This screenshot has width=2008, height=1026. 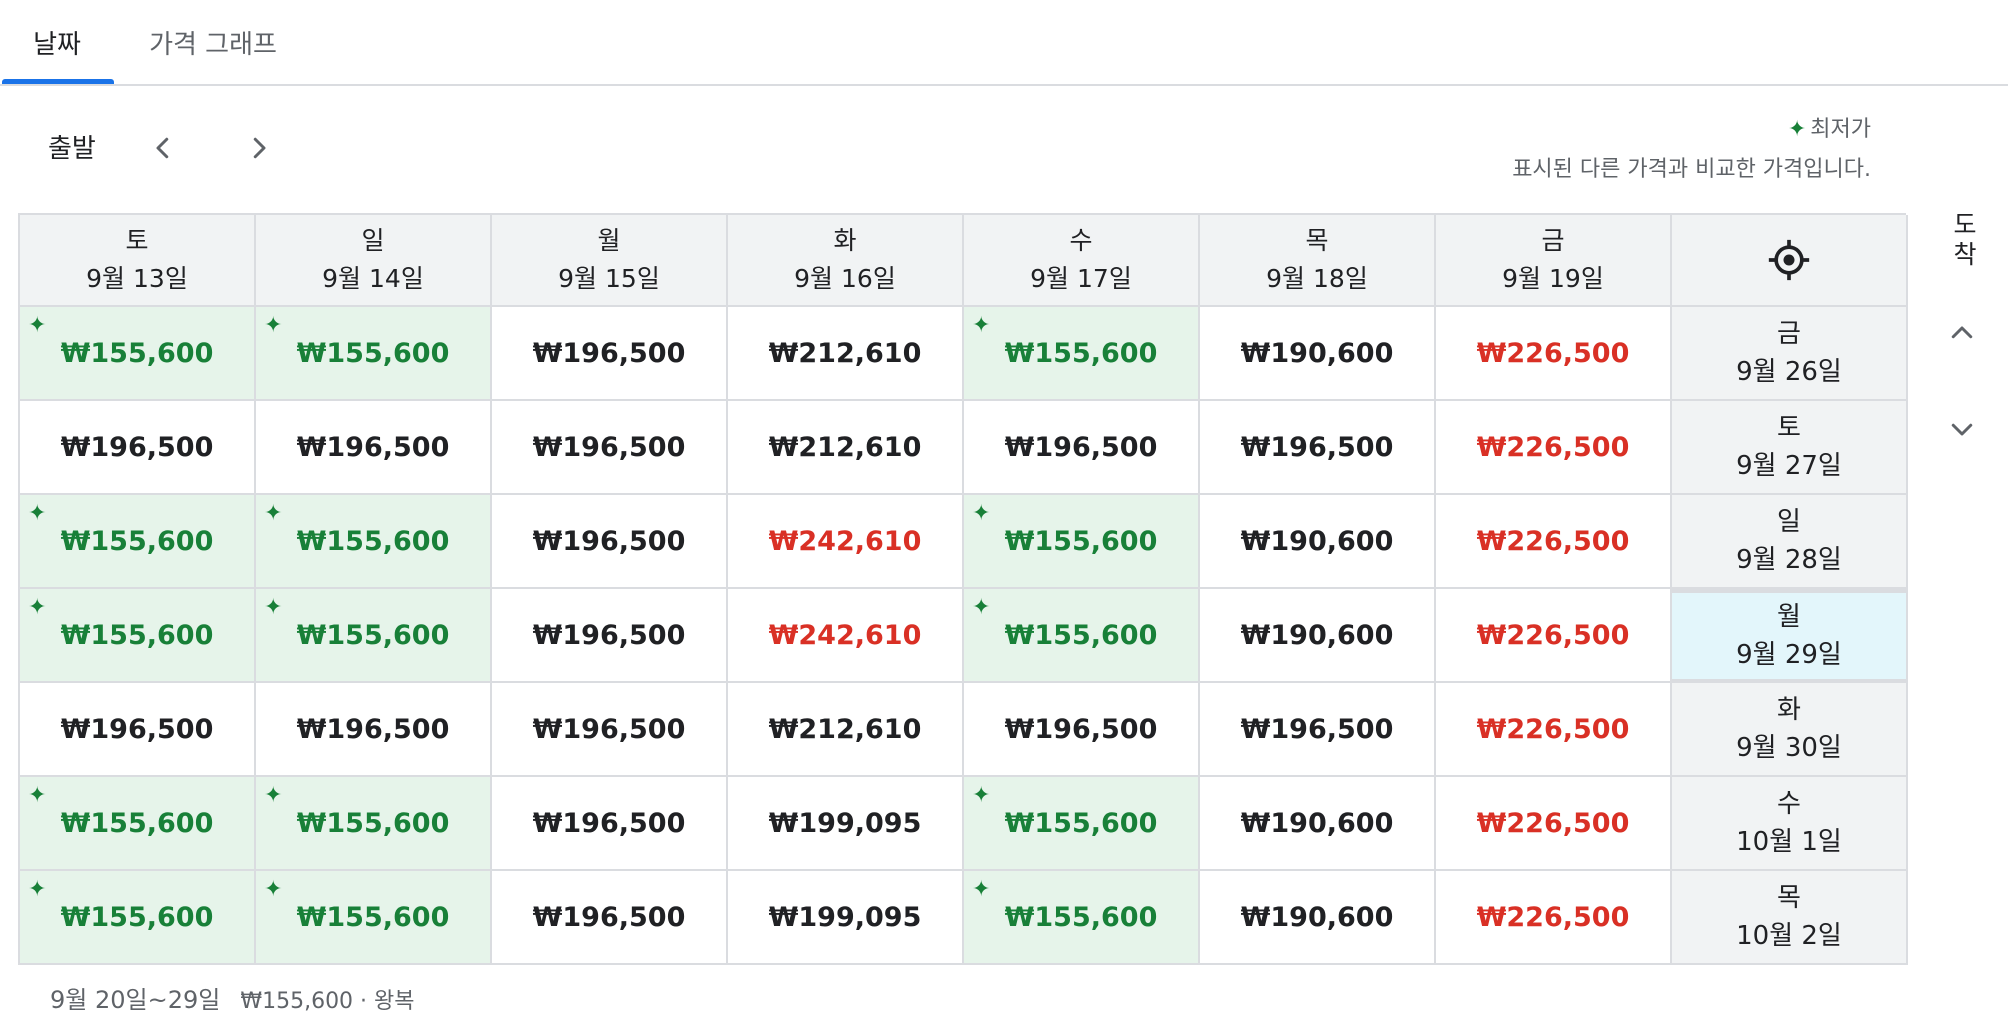 What do you see at coordinates (213, 42) in the screenshot?
I see `tab-price-graph: 가격 그래프` at bounding box center [213, 42].